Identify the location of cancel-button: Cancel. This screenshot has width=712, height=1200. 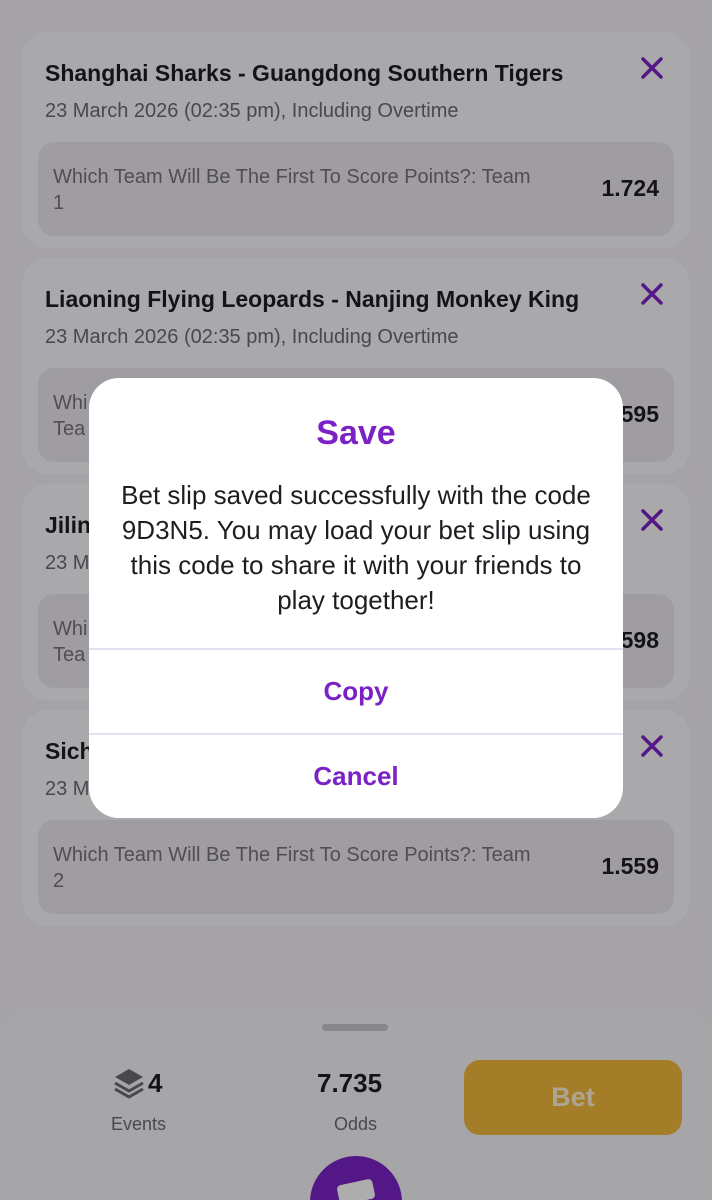
(356, 776).